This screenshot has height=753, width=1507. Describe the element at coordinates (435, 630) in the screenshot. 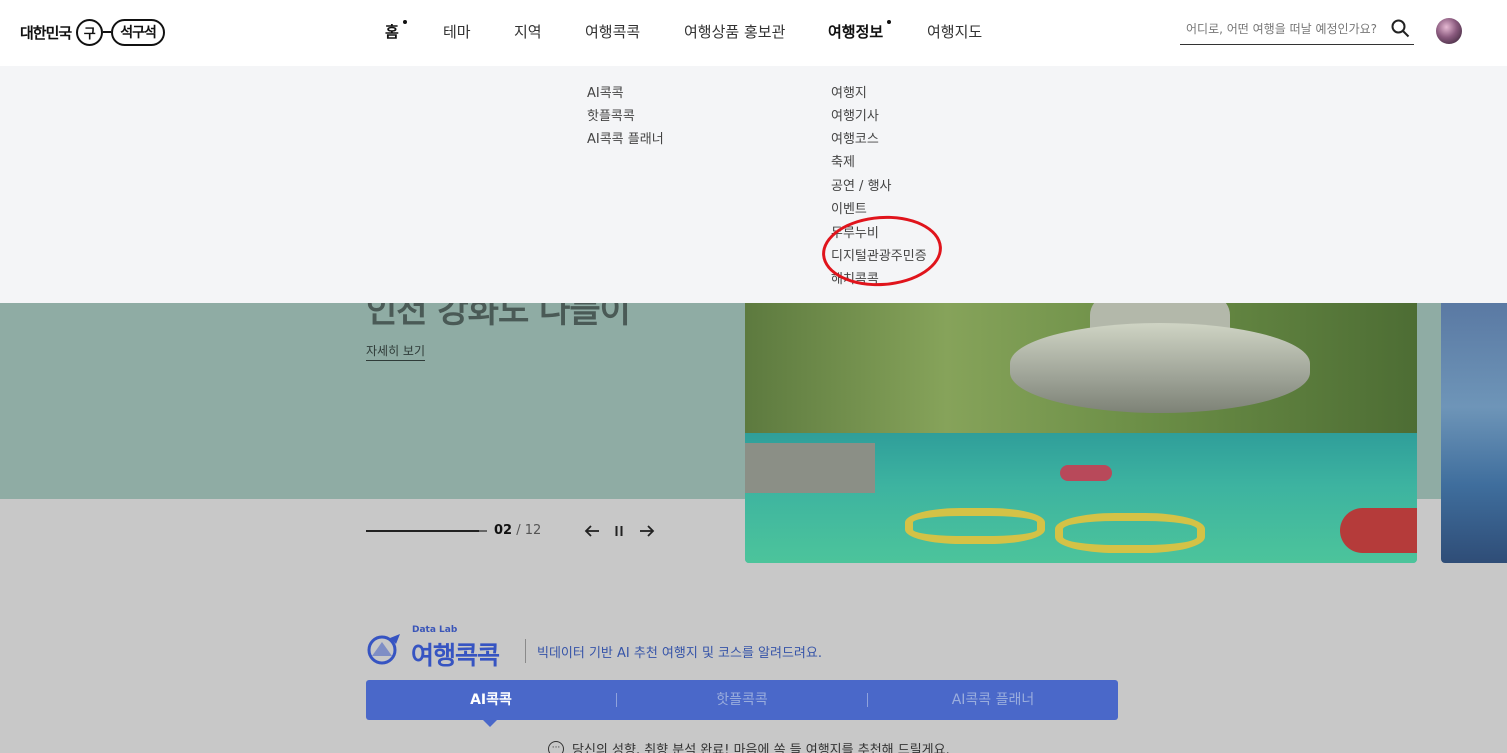

I see `datalab-label: Data Lab` at that location.